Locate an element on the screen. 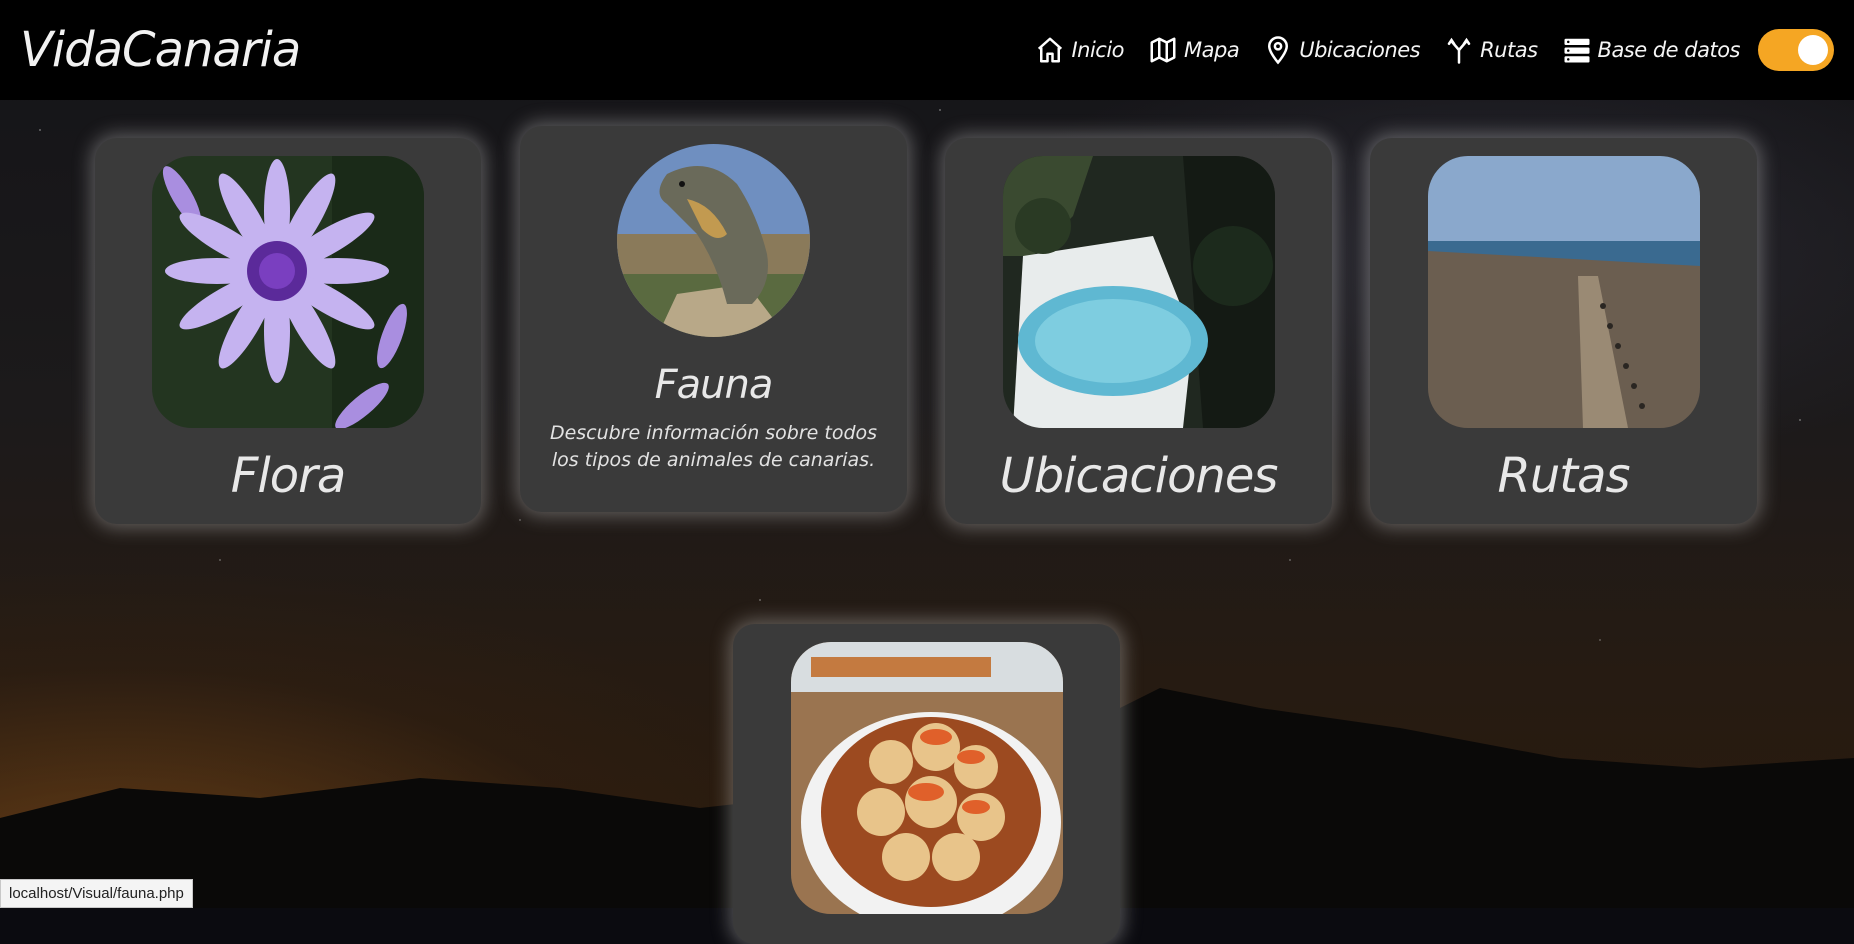 The width and height of the screenshot is (1854, 944). card-gastronomia is located at coordinates (926, 784).